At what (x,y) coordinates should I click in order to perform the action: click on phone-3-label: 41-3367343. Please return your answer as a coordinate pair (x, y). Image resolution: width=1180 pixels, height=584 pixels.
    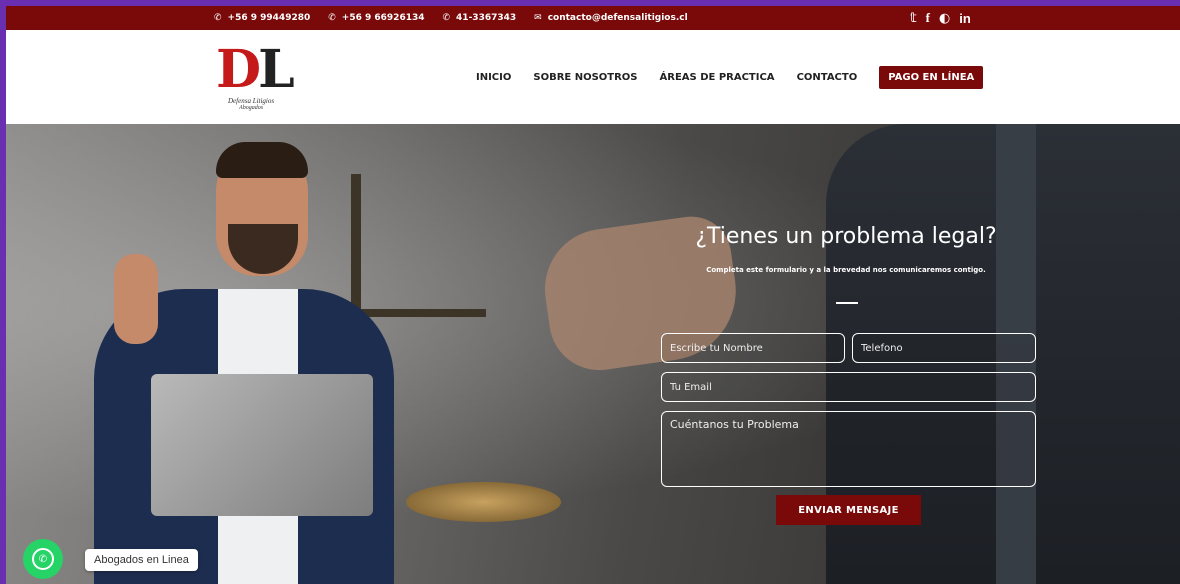
    Looking at the image, I should click on (486, 18).